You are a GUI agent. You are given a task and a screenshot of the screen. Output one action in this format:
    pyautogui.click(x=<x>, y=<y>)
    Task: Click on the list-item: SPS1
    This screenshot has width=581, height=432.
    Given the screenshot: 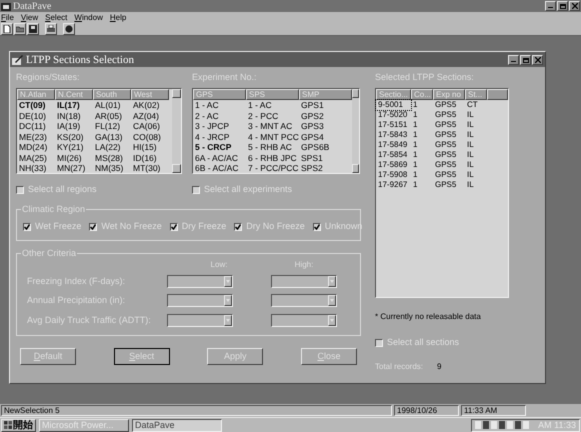 What is the action you would take?
    pyautogui.click(x=325, y=157)
    